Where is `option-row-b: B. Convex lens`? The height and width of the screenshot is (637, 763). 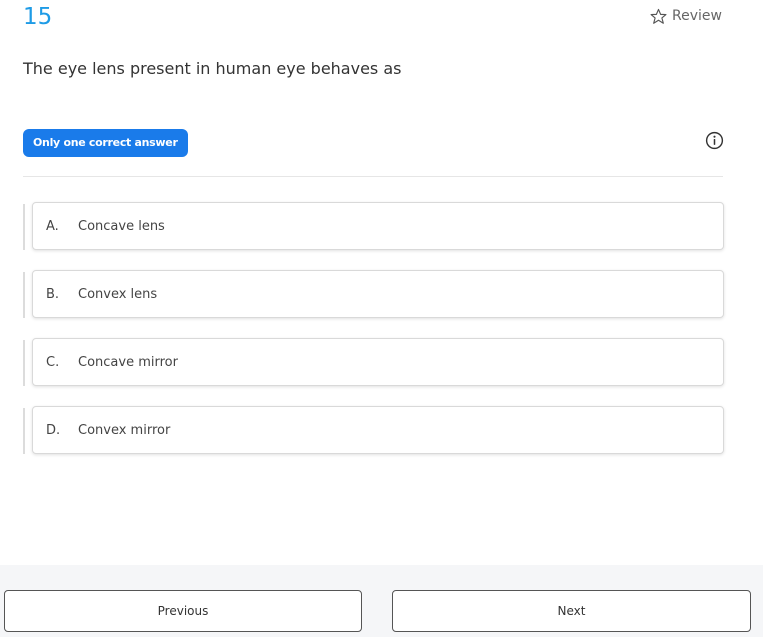
option-row-b: B. Convex lens is located at coordinates (373, 294).